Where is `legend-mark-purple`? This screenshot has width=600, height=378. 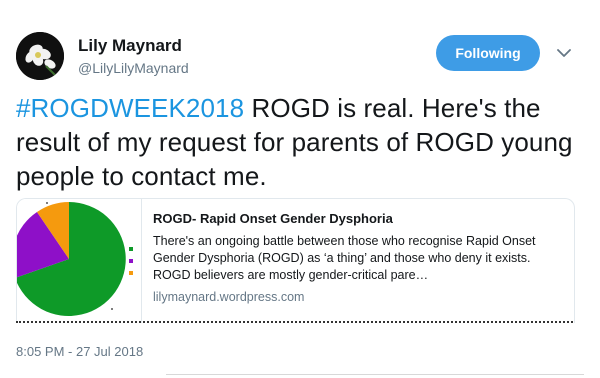 legend-mark-purple is located at coordinates (131, 261).